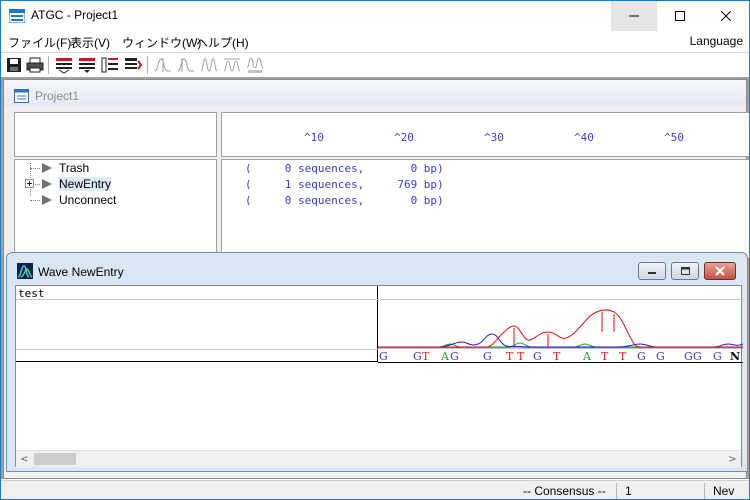  What do you see at coordinates (25, 271) in the screenshot?
I see `chromatogram-icon` at bounding box center [25, 271].